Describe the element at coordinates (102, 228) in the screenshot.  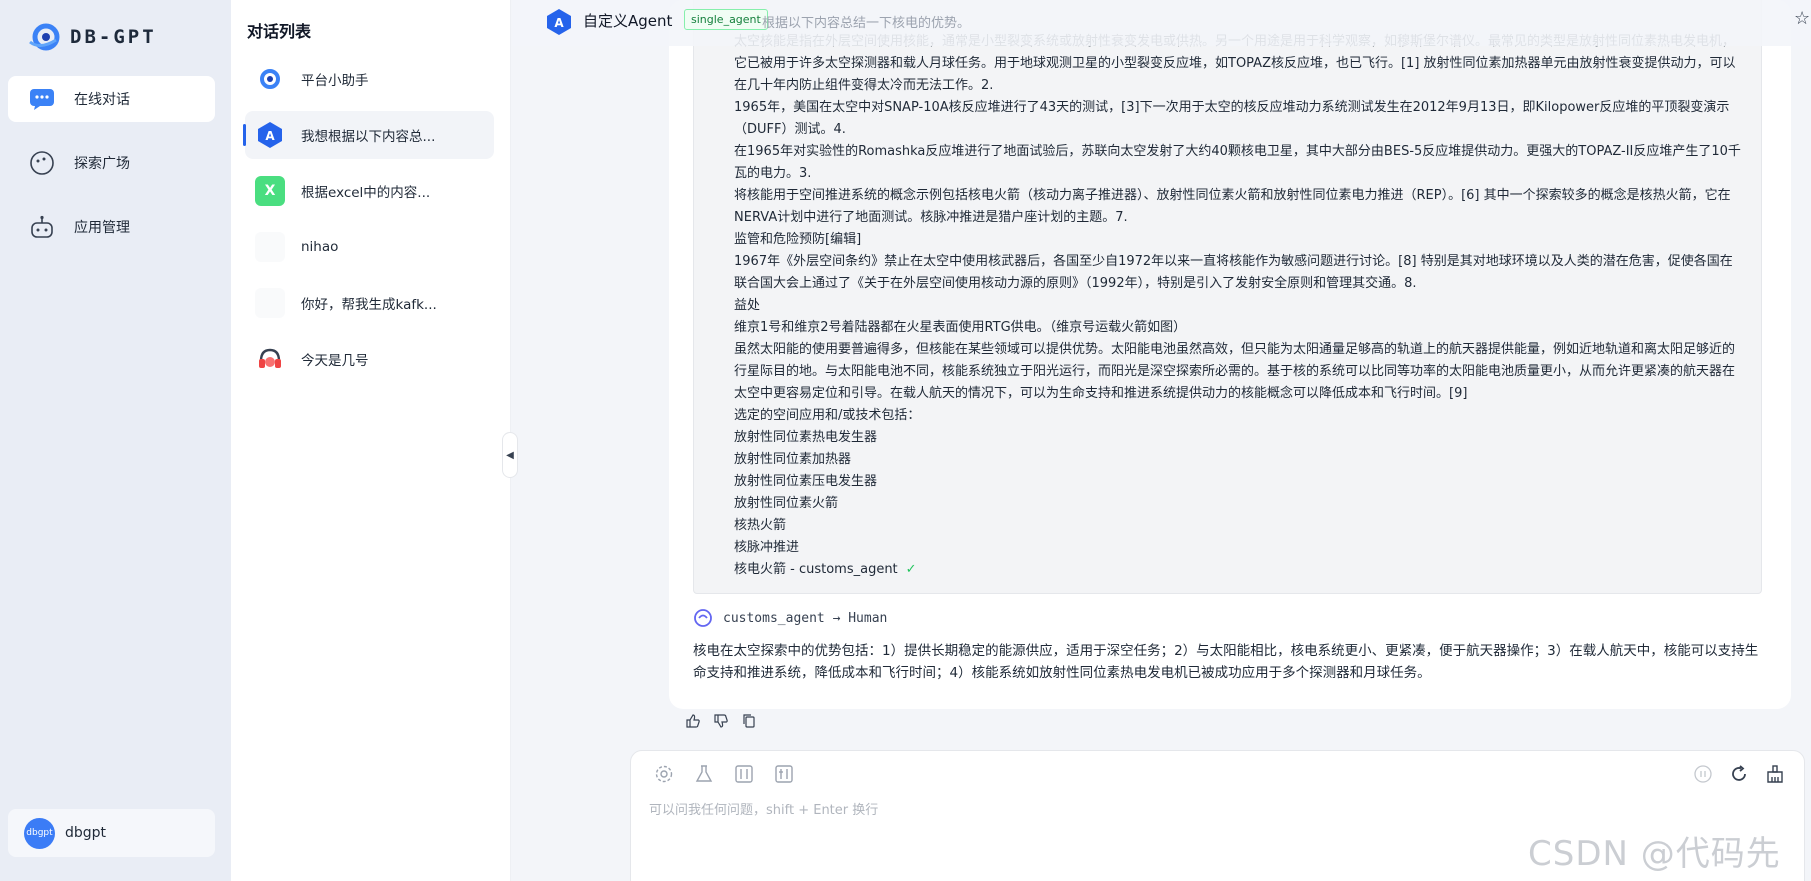
I see `nav-item-label: 应用管理` at that location.